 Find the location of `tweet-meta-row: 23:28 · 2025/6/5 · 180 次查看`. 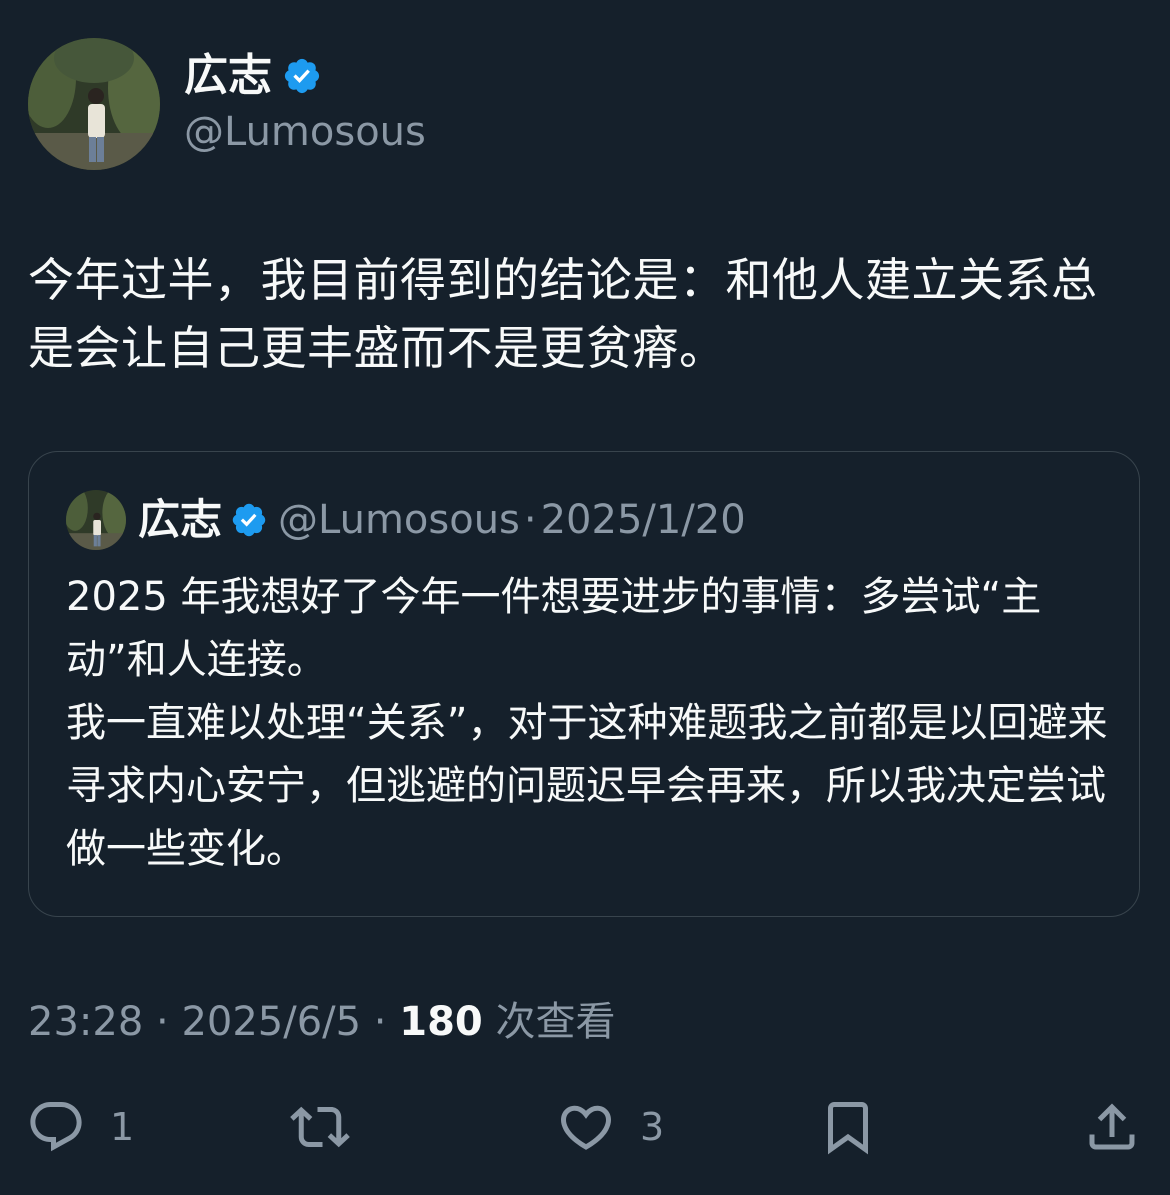

tweet-meta-row: 23:28 · 2025/6/5 · 180 次查看 is located at coordinates (321, 1022).